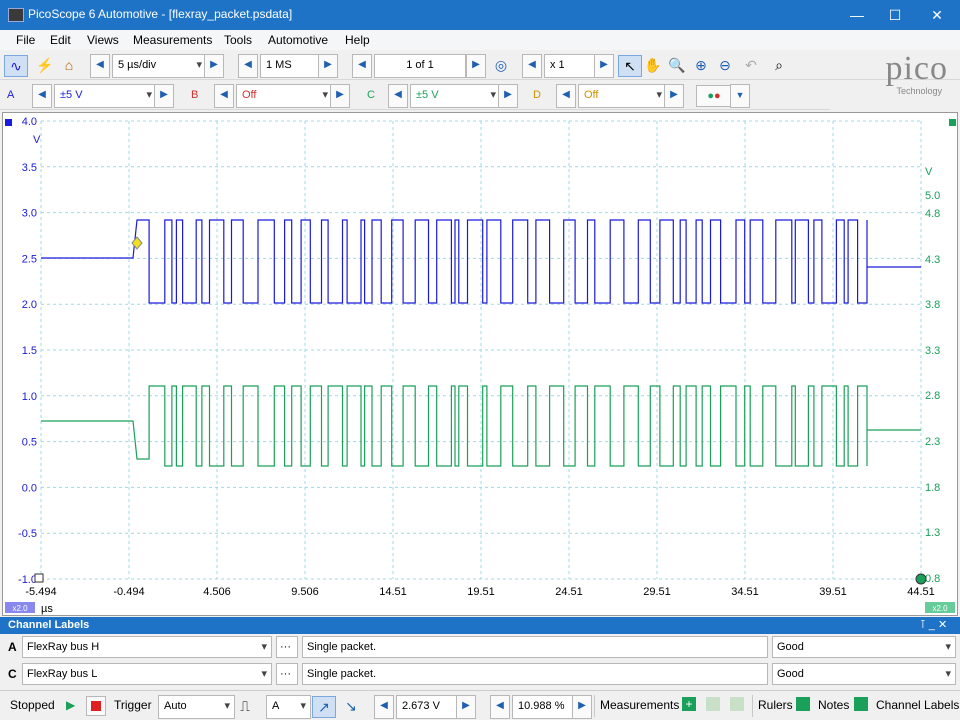 The image size is (960, 720). What do you see at coordinates (466, 707) in the screenshot?
I see `trigger-level-right: ▶` at bounding box center [466, 707].